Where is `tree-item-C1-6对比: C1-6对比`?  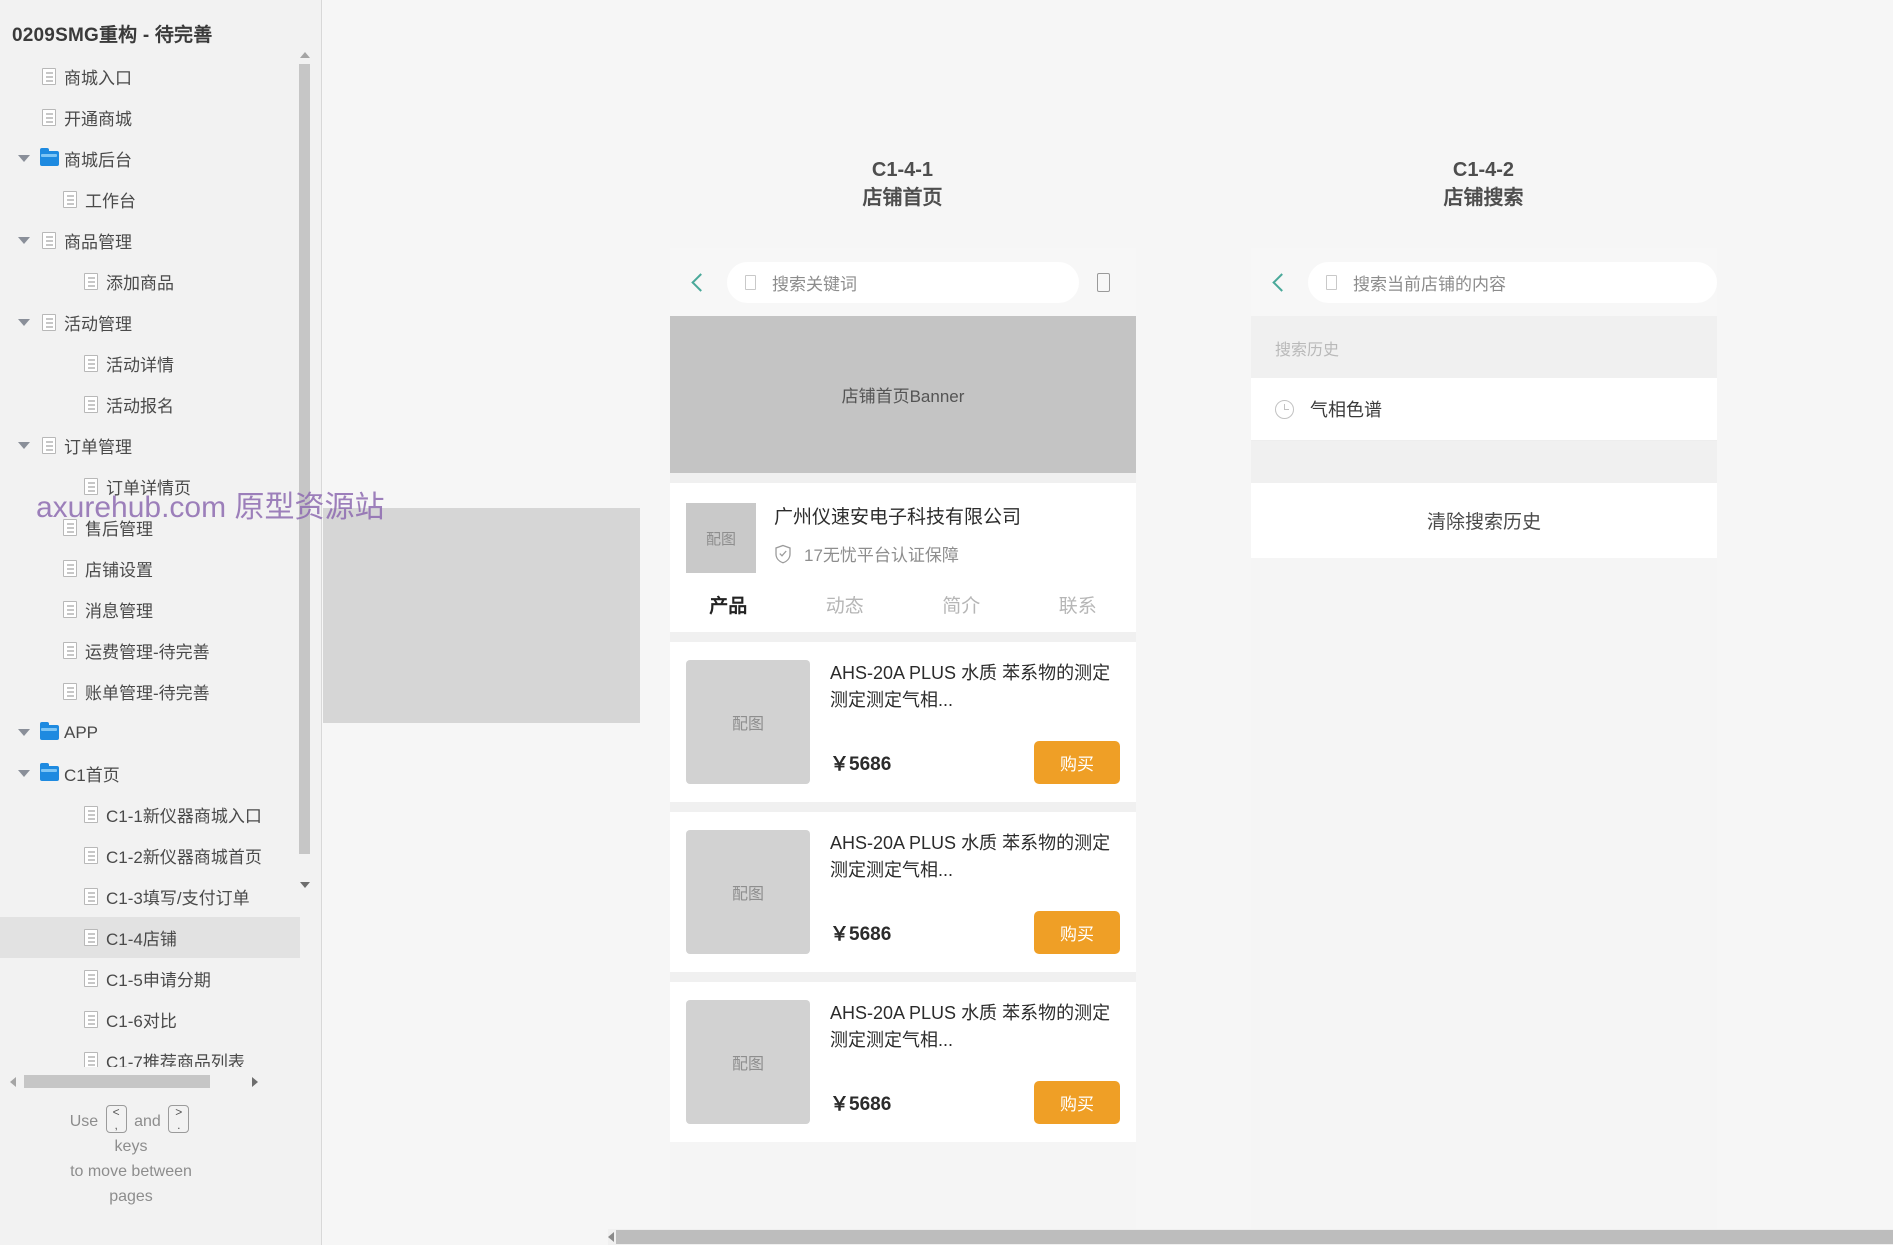
tree-item-C1-6对比: C1-6对比 is located at coordinates (150, 1019).